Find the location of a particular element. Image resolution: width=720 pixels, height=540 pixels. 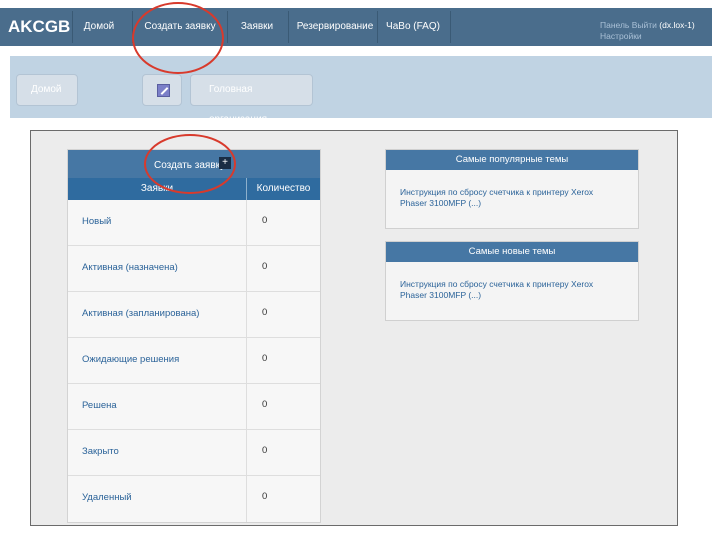

home-breadcrumb-button: Домой is located at coordinates (47, 90).